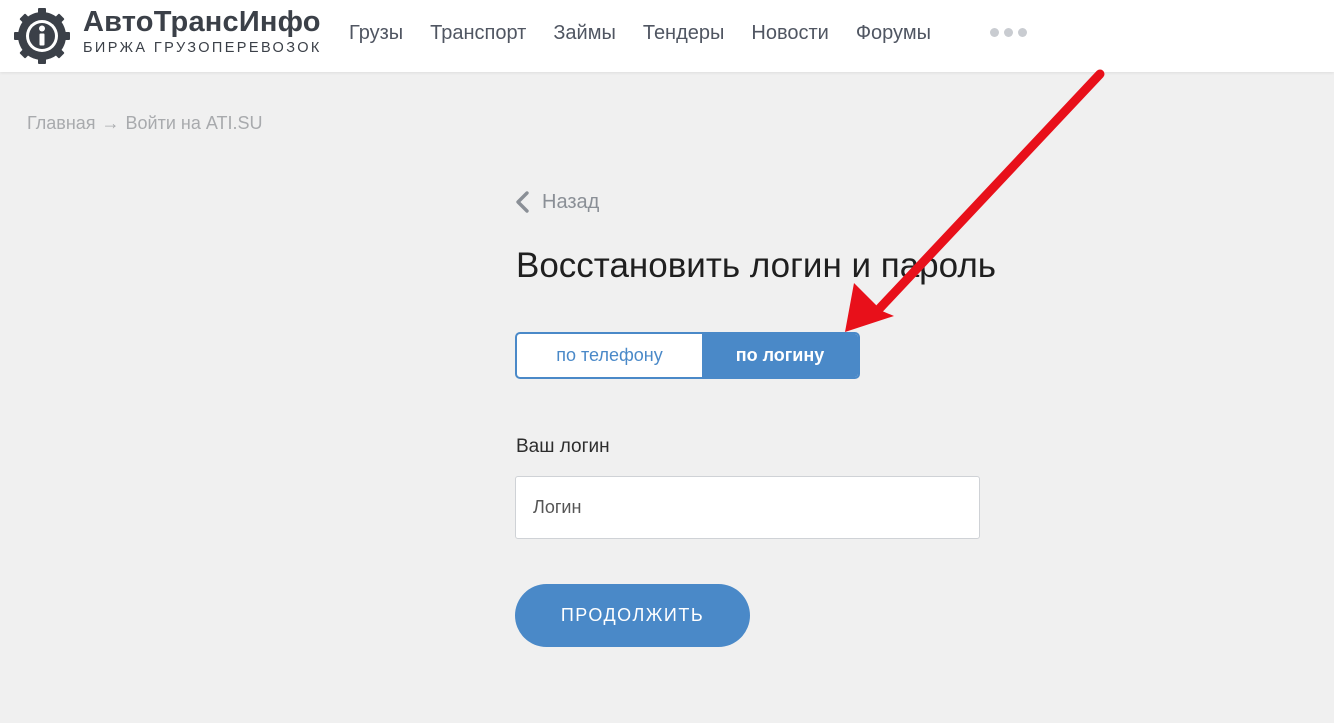  Describe the element at coordinates (376, 33) in the screenshot. I see `nav-item-cargo: Грузы` at that location.